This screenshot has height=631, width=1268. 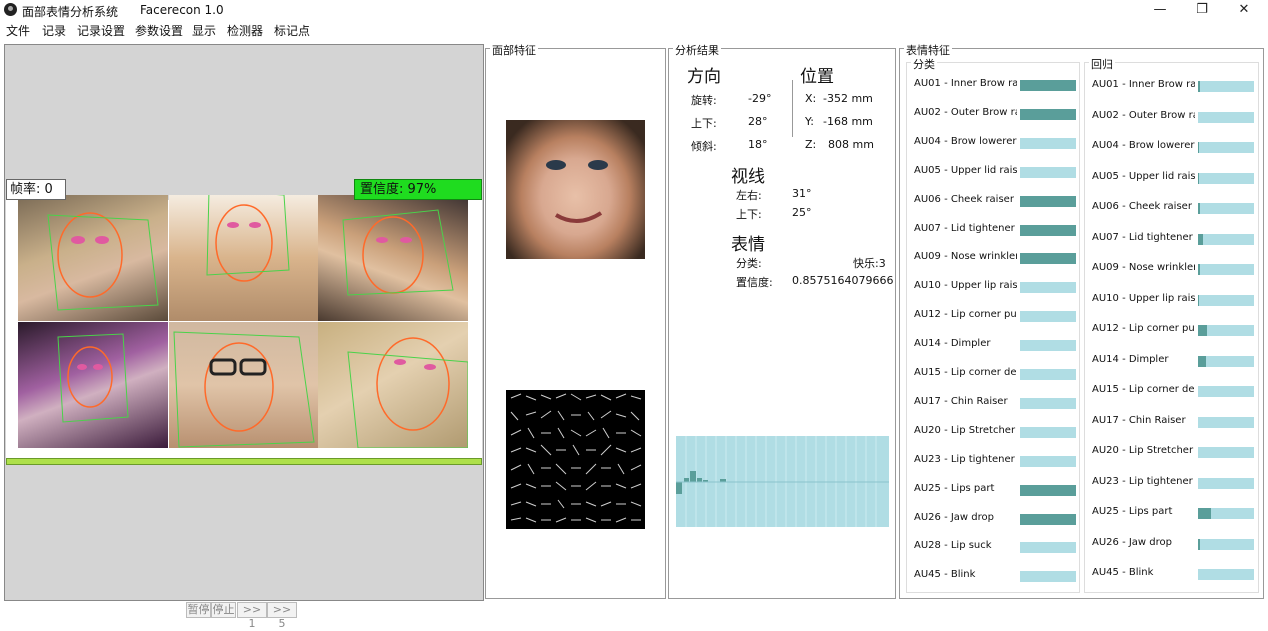 I want to click on menu-param-settings: 参数设置, so click(x=159, y=30).